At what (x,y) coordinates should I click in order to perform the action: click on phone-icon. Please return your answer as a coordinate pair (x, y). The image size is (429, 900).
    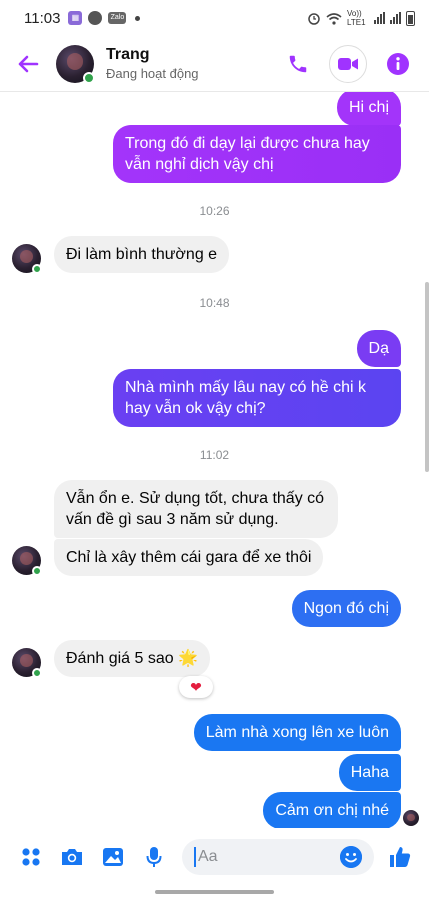
    Looking at the image, I should click on (298, 63).